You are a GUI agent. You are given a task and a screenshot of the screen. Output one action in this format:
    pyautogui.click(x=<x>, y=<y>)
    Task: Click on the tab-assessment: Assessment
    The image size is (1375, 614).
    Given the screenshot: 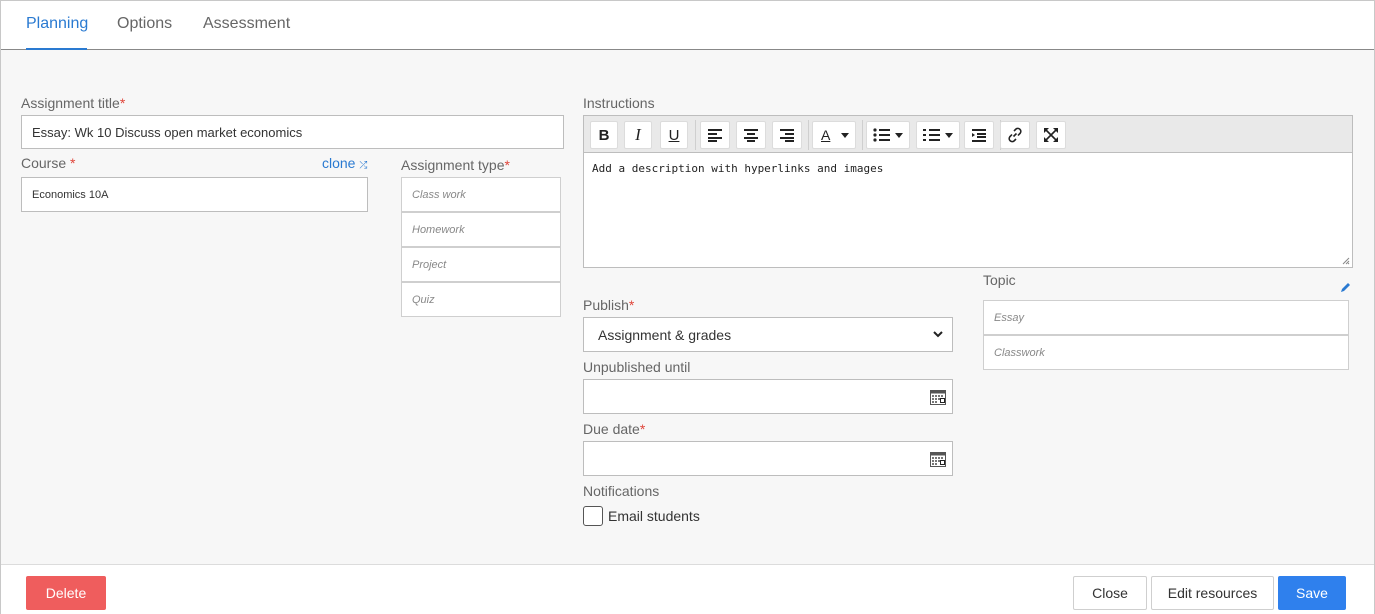 What is the action you would take?
    pyautogui.click(x=246, y=24)
    